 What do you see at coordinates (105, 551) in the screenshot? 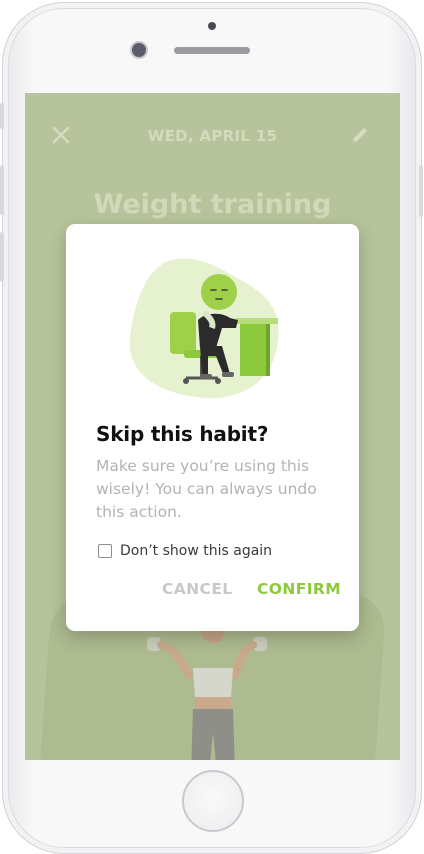
I see `dont-show-again-checkbox` at bounding box center [105, 551].